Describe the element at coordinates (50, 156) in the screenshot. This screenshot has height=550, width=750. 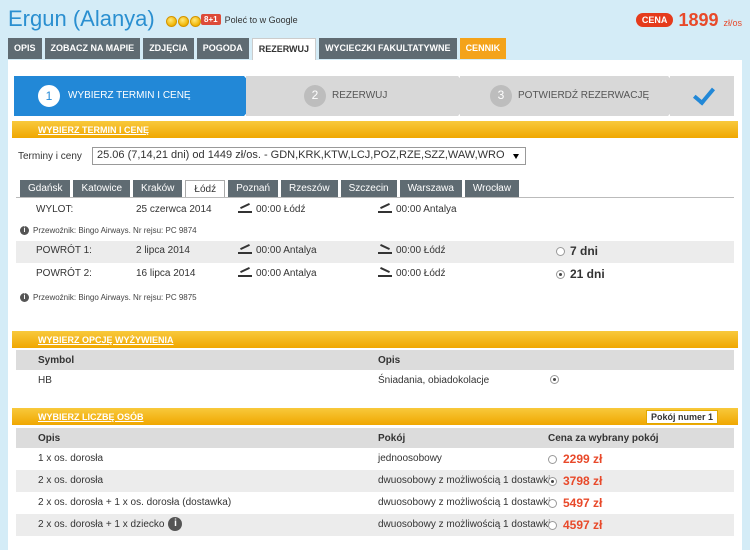
I see `terms-label: Terminy i ceny` at that location.